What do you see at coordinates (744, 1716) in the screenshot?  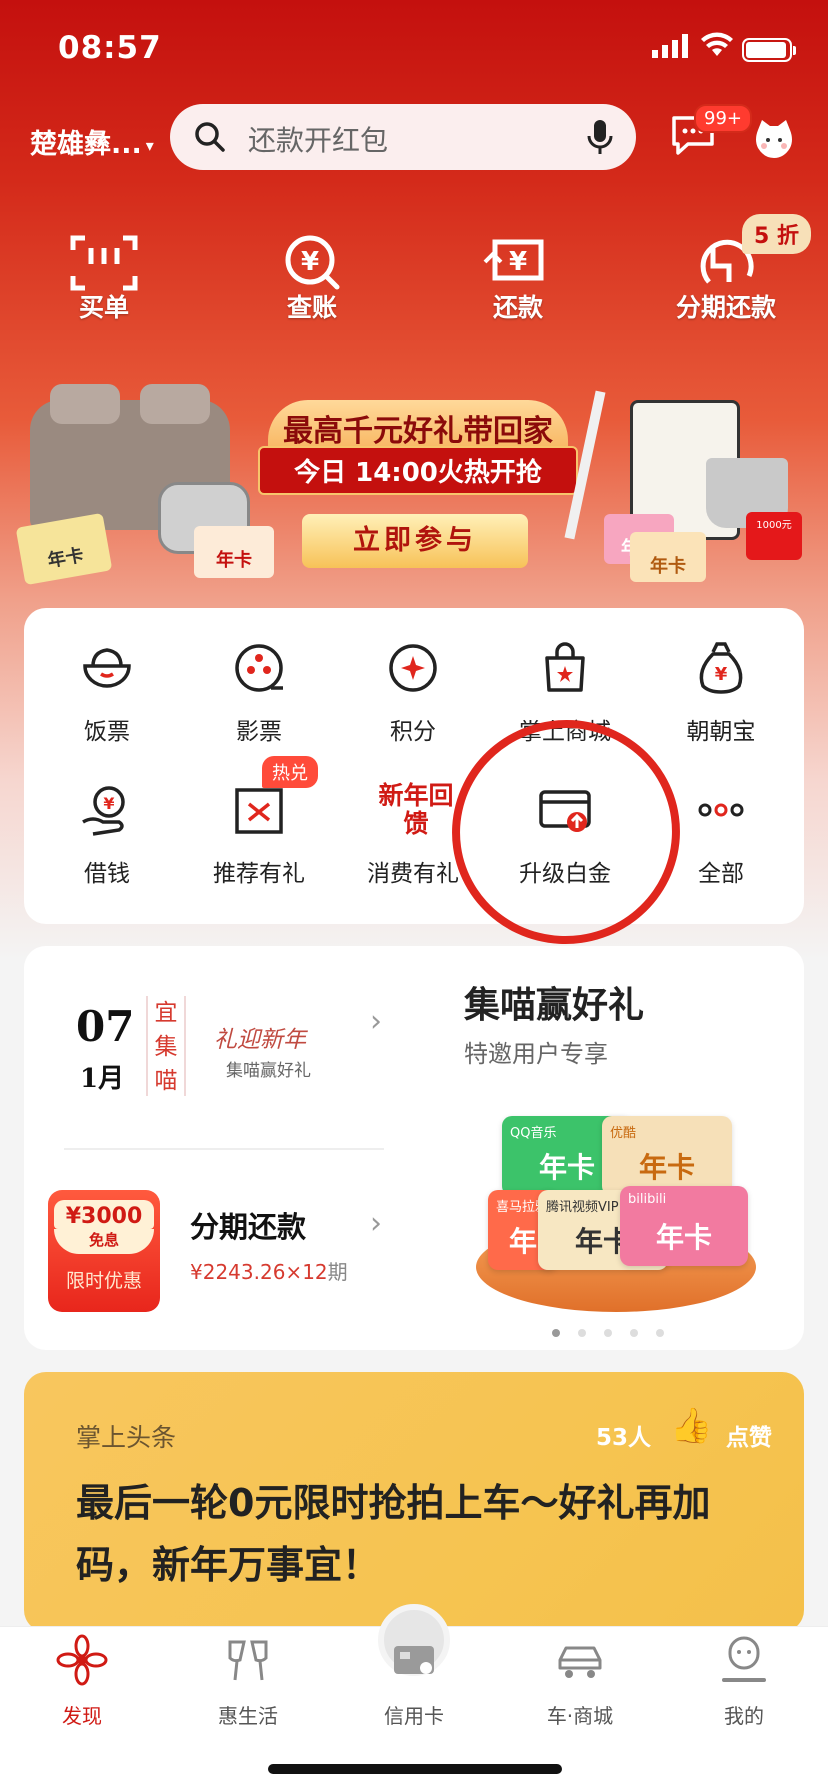 I see `tab-profile-label: 我的` at bounding box center [744, 1716].